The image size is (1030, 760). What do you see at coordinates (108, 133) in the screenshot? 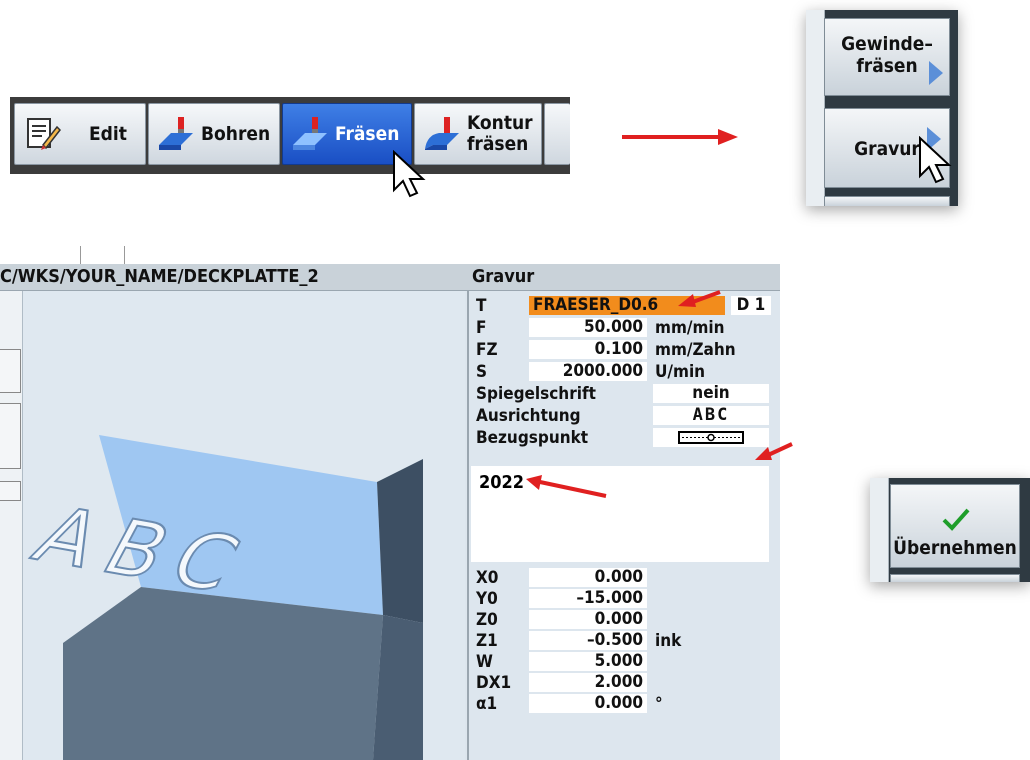
I see `edit-label: Edit` at bounding box center [108, 133].